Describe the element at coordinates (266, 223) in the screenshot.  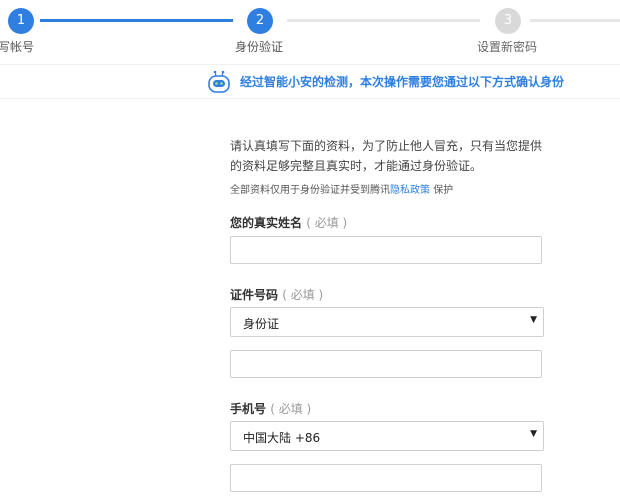
I see `name-label-text: 您的真实姓名` at that location.